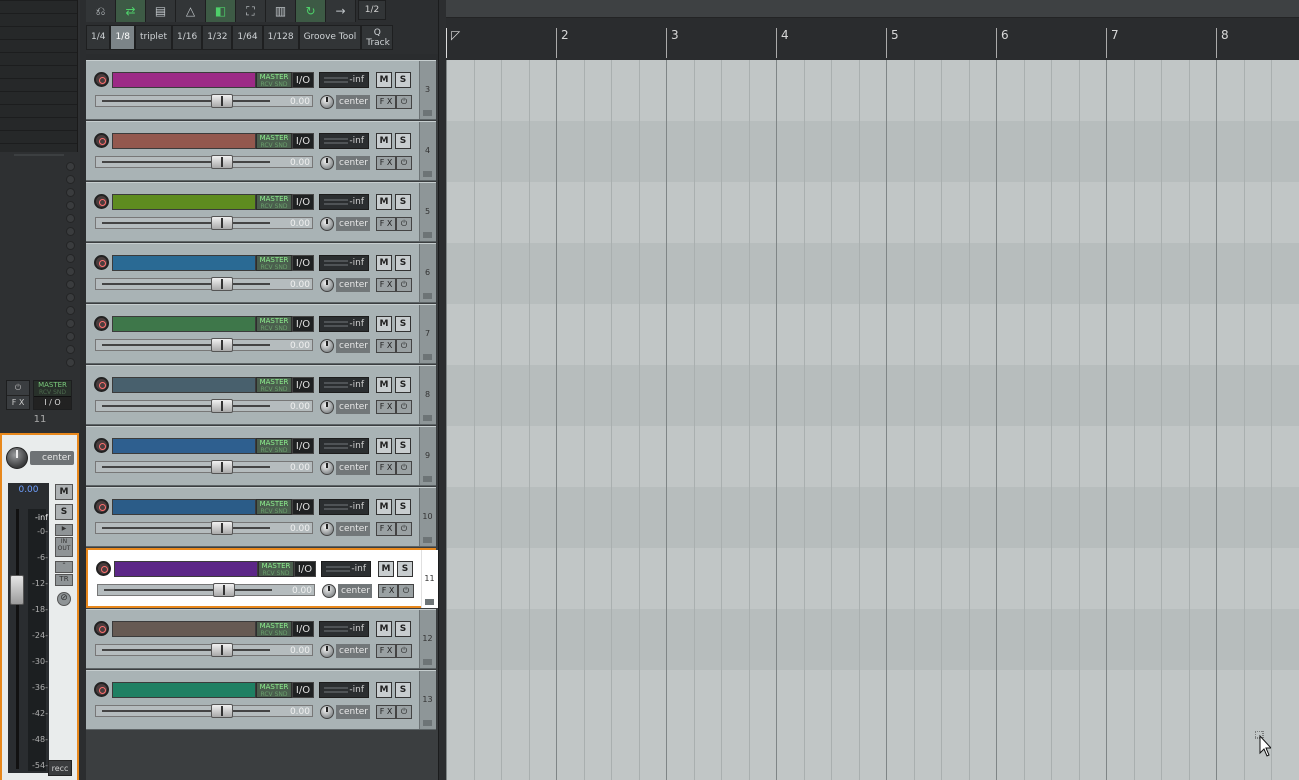 The image size is (1299, 780). What do you see at coordinates (872, 9) in the screenshot?
I see `ruler-region-bar` at bounding box center [872, 9].